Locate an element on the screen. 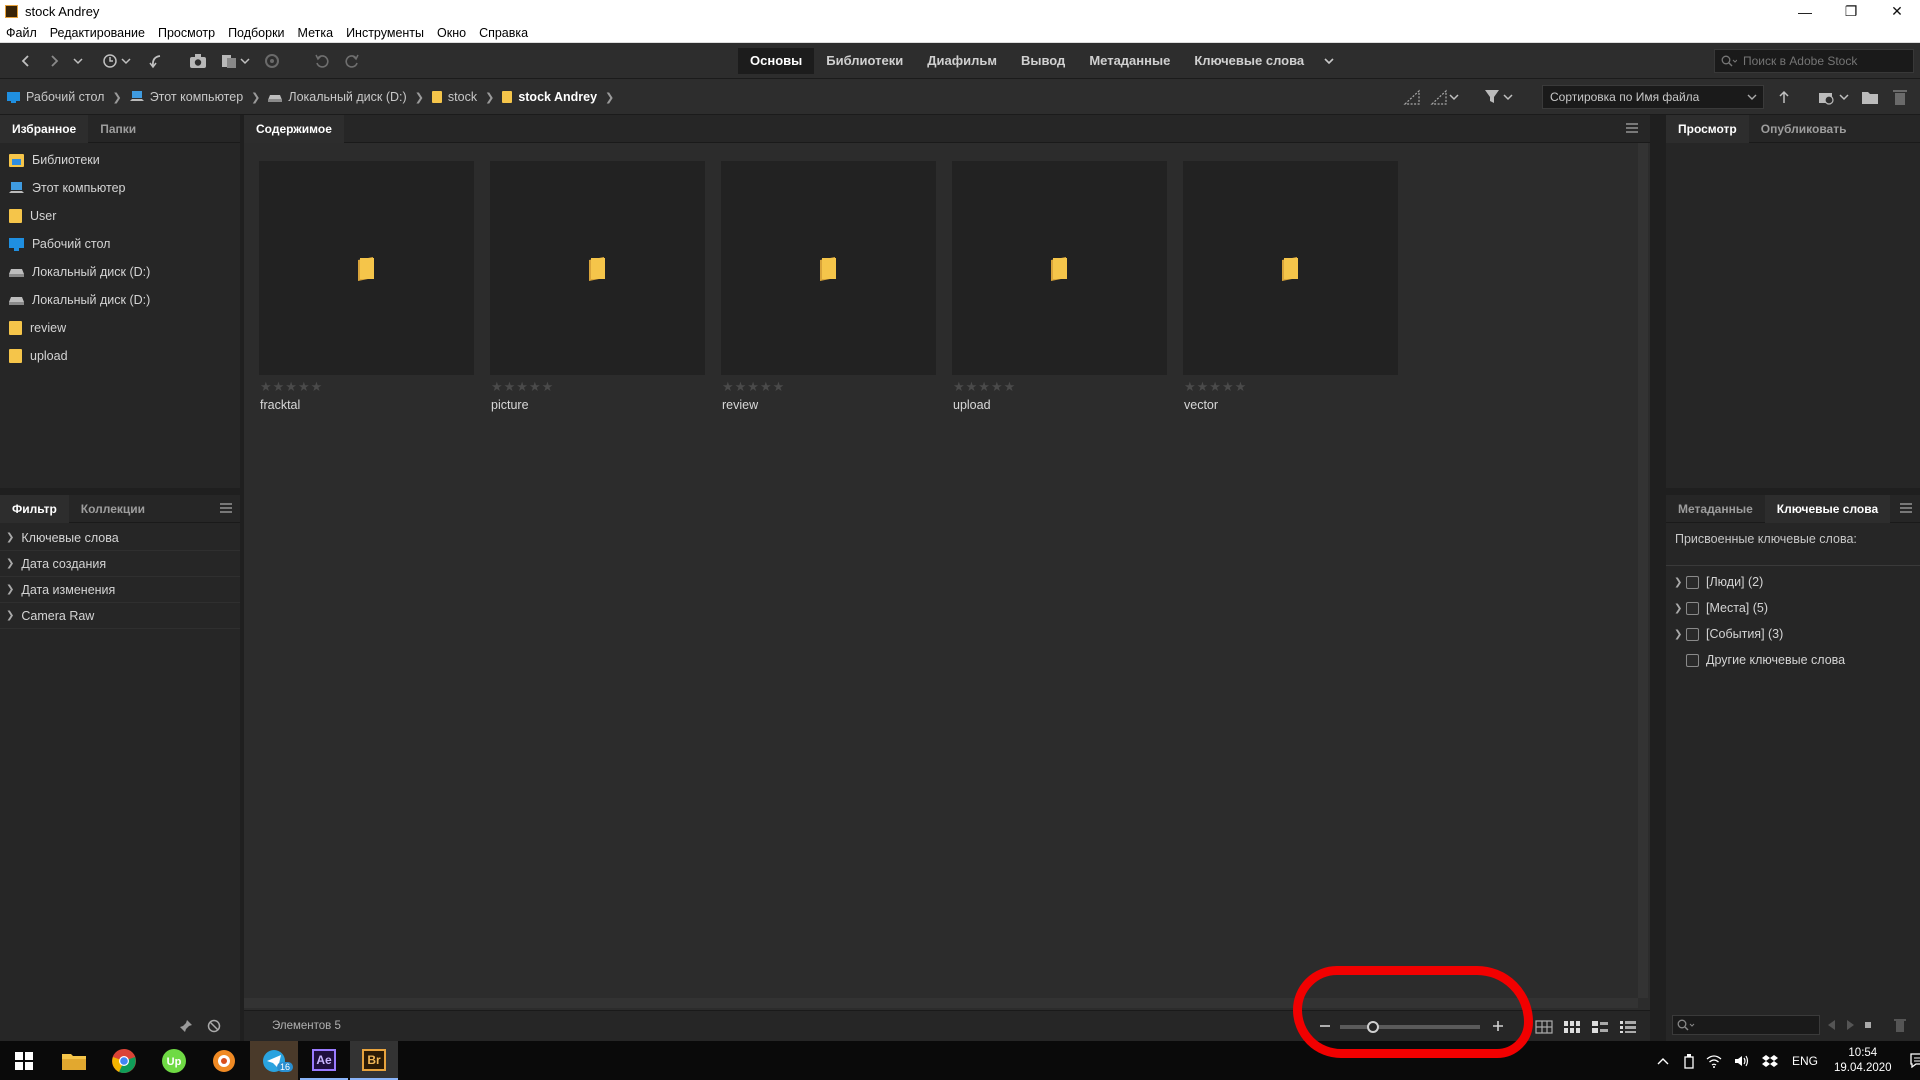 Image resolution: width=1920 pixels, height=1080 pixels. breadcrumb-drive: Локальный диск (D:) is located at coordinates (337, 97).